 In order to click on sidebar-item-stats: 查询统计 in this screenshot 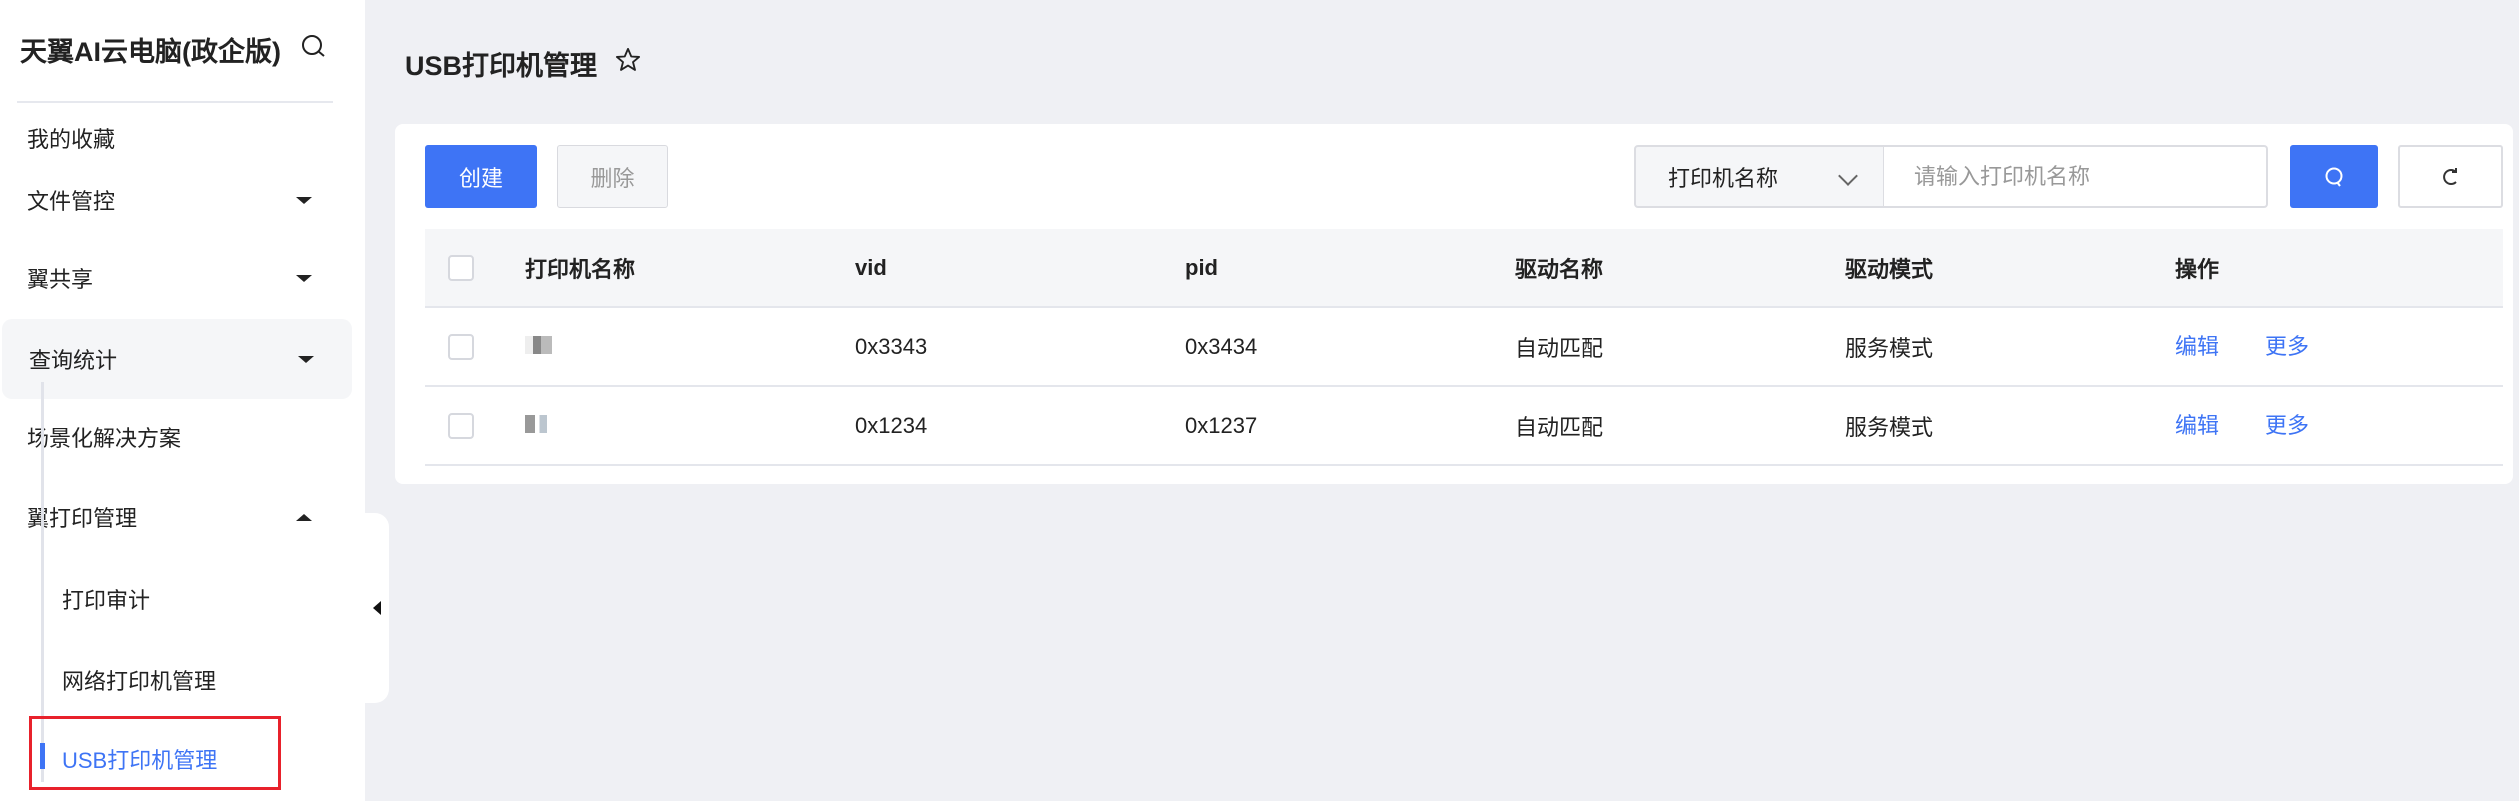, I will do `click(177, 359)`.